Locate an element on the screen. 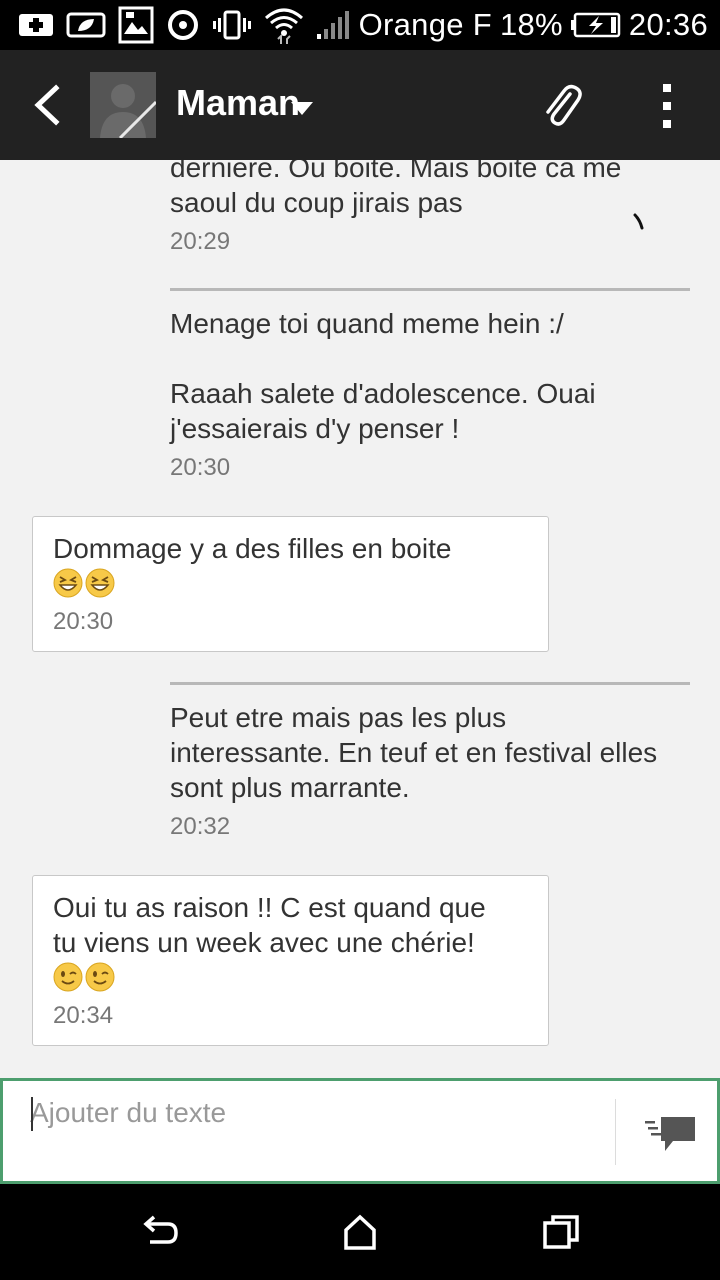  avatar is located at coordinates (123, 105).